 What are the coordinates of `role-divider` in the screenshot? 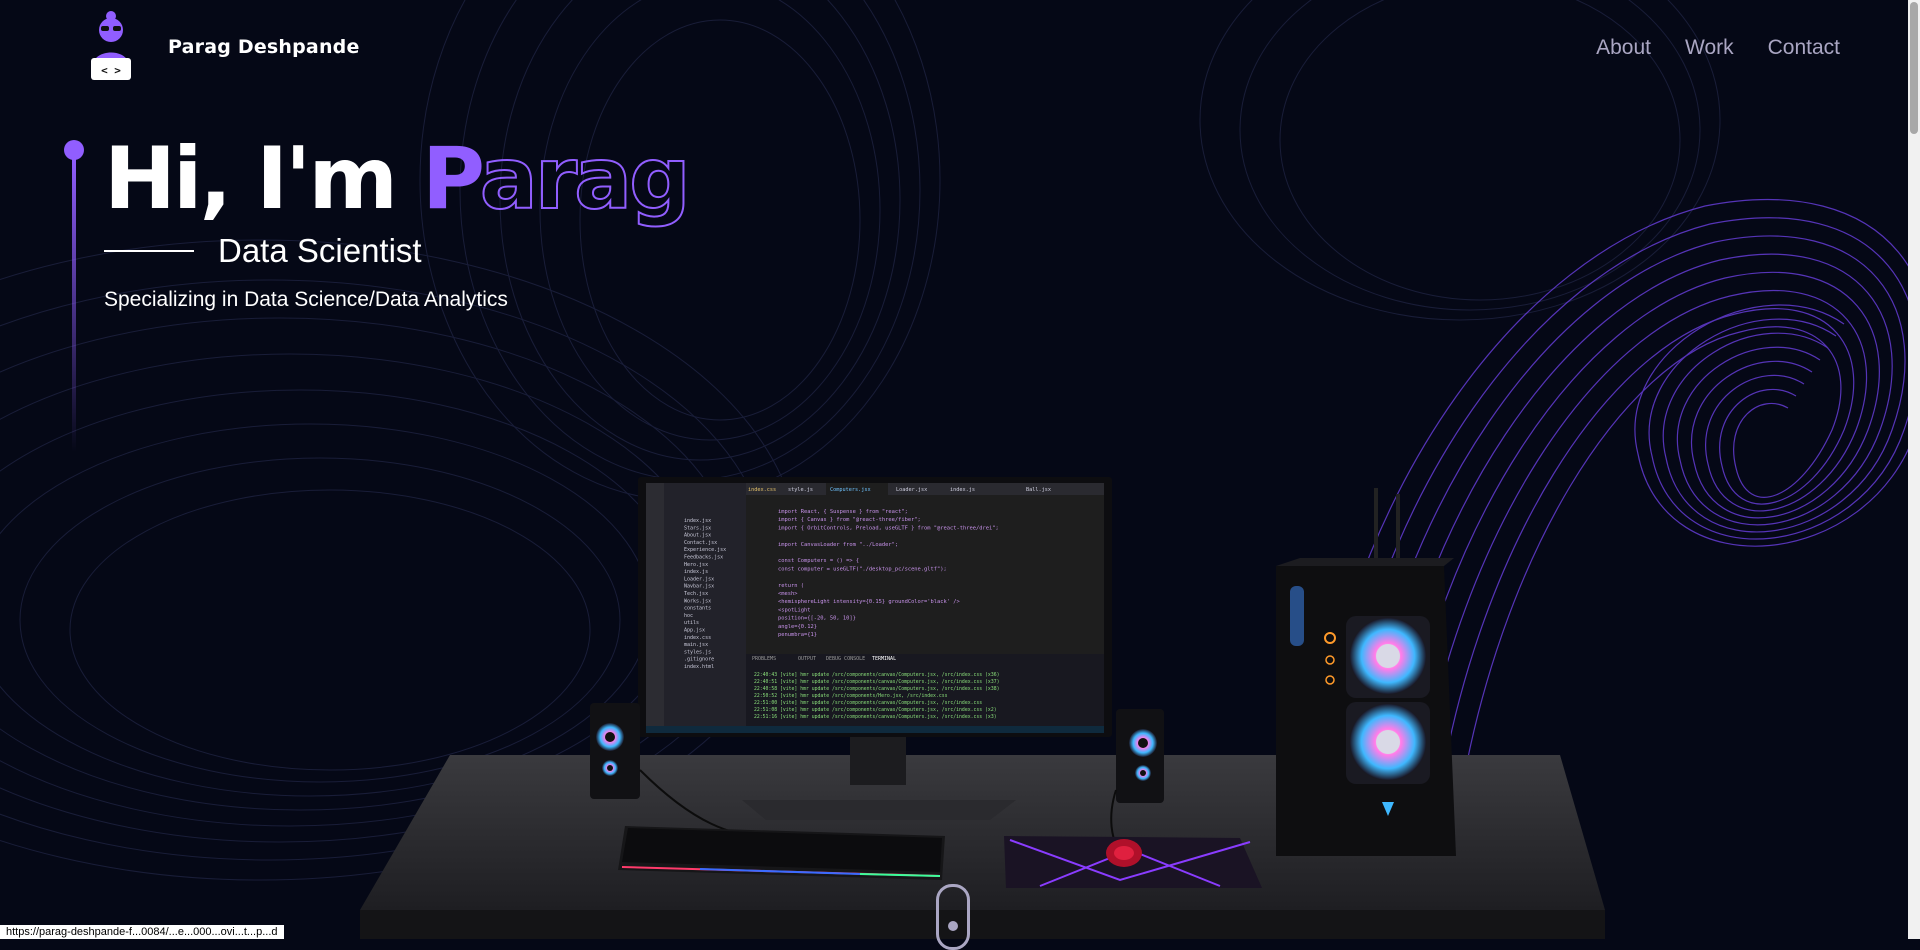 It's located at (149, 251).